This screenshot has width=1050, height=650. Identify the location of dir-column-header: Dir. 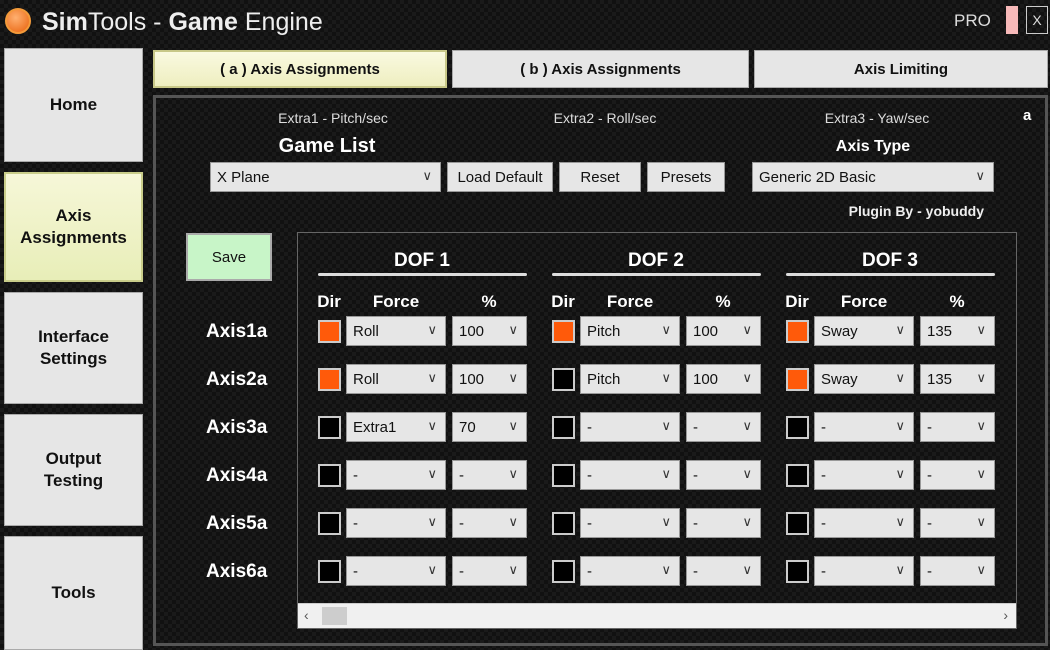
(563, 301).